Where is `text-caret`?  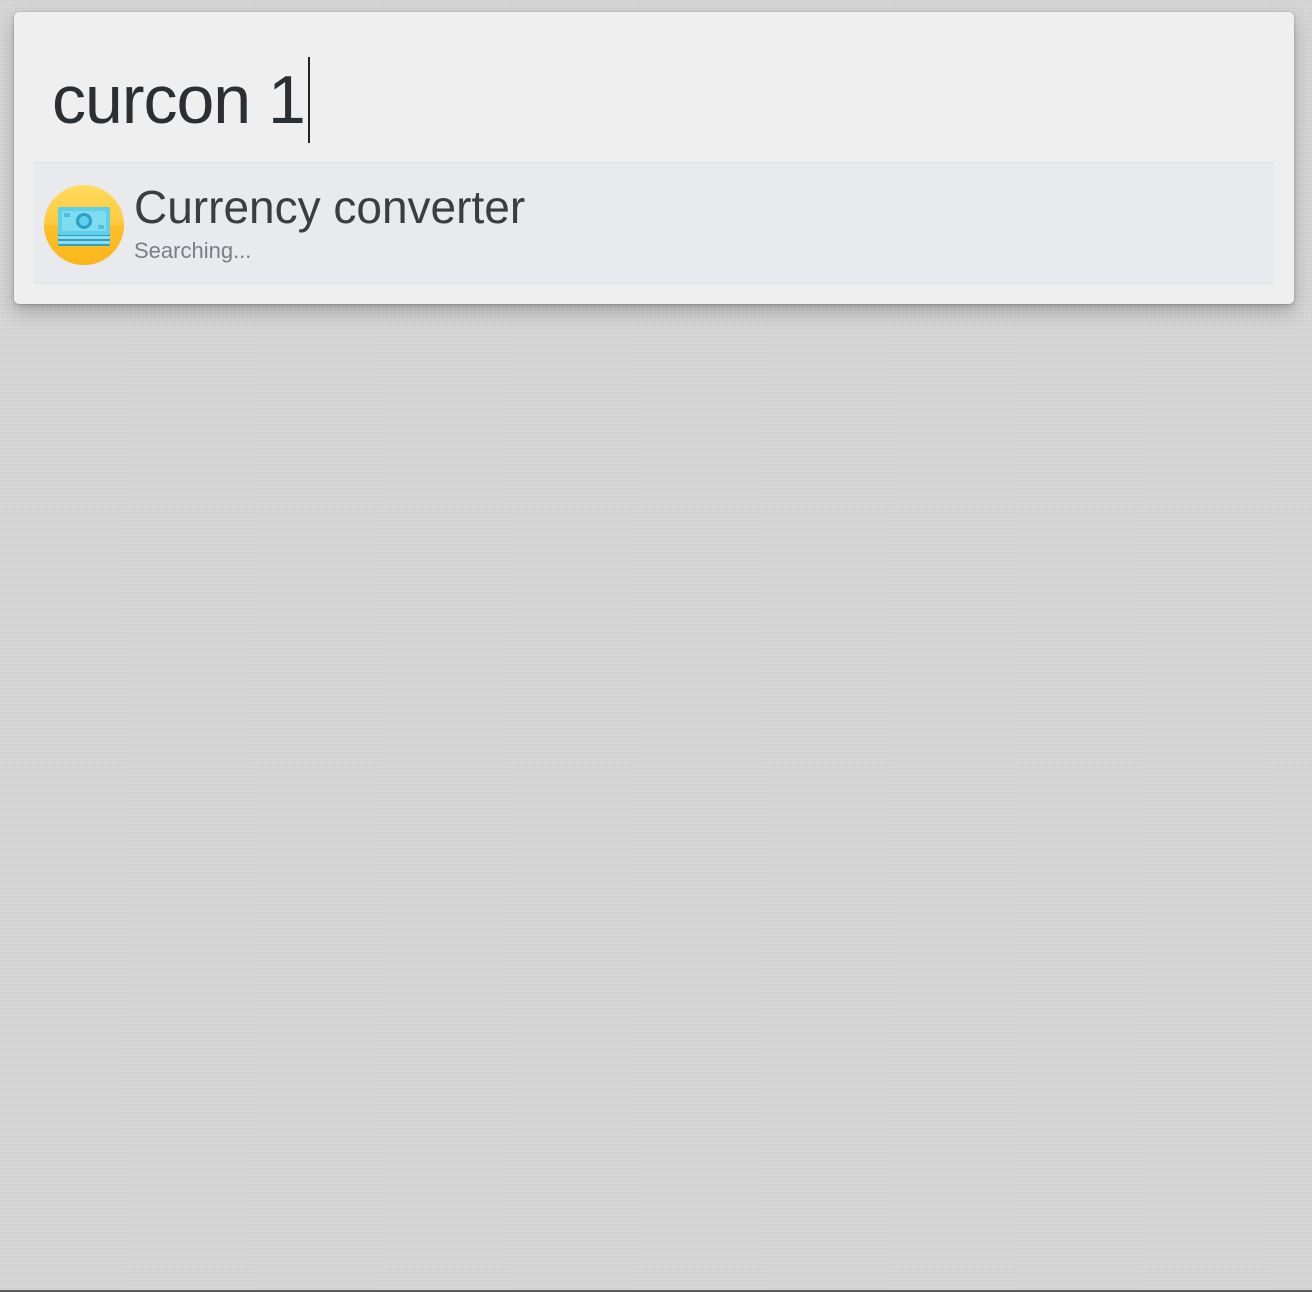 text-caret is located at coordinates (308, 100).